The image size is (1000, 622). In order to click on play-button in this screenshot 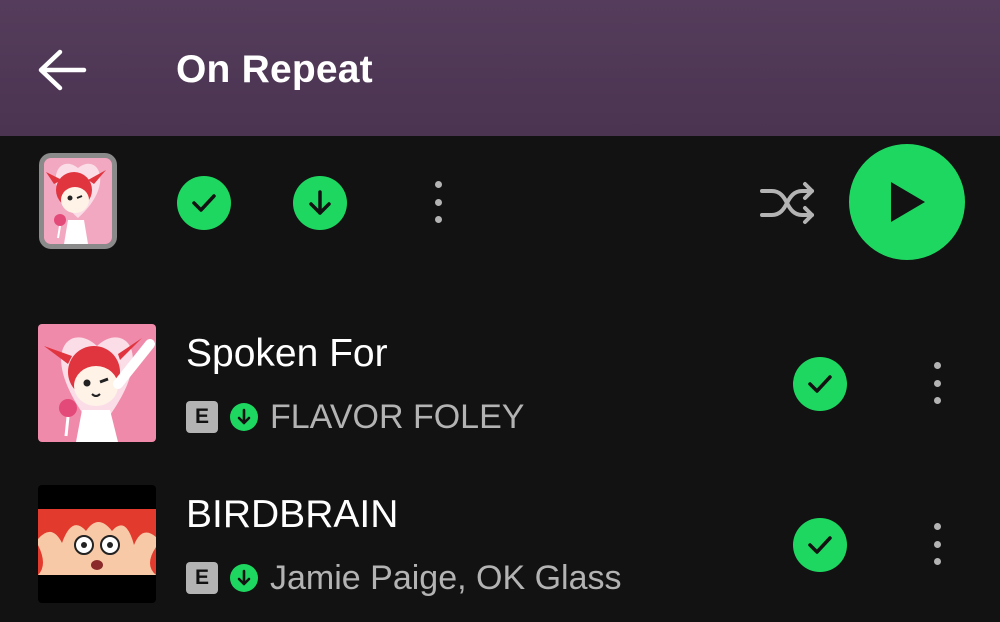, I will do `click(907, 202)`.